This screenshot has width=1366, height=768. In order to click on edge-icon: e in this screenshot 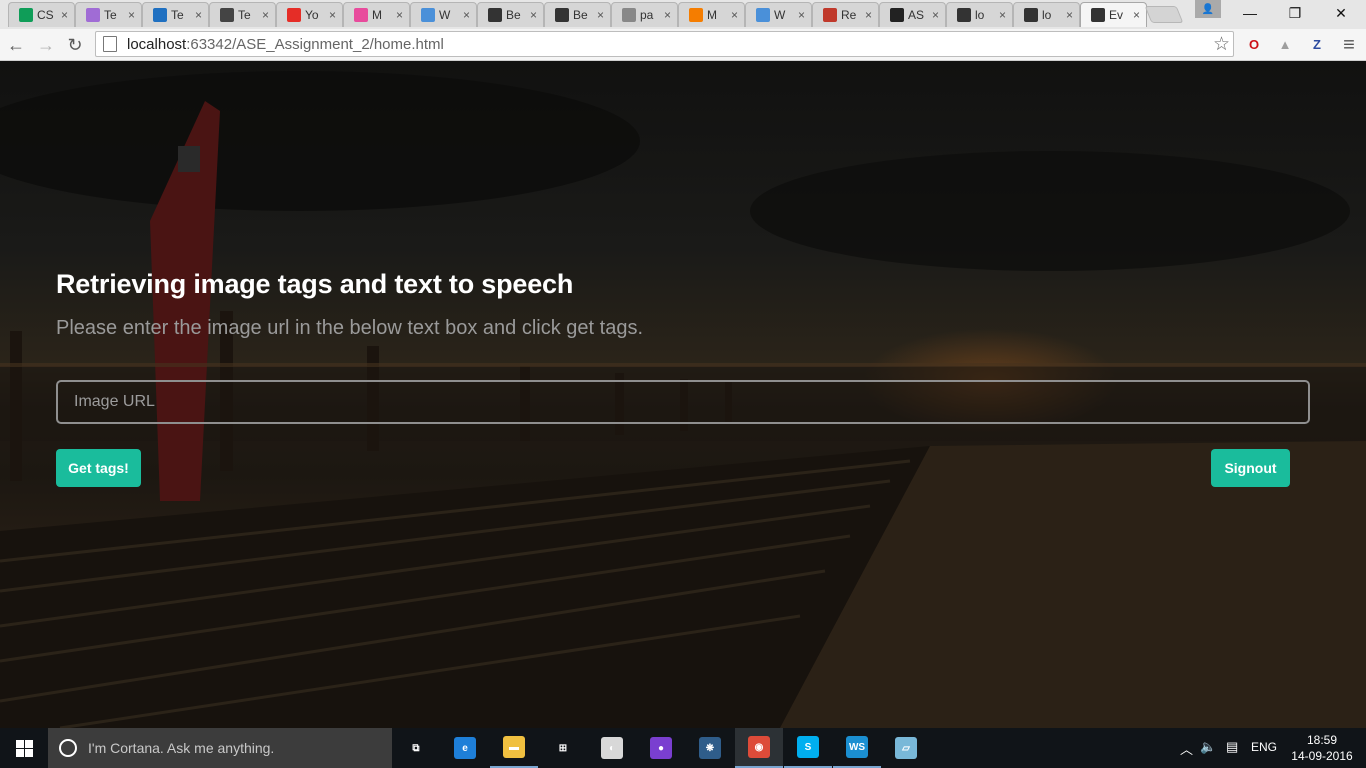, I will do `click(465, 748)`.